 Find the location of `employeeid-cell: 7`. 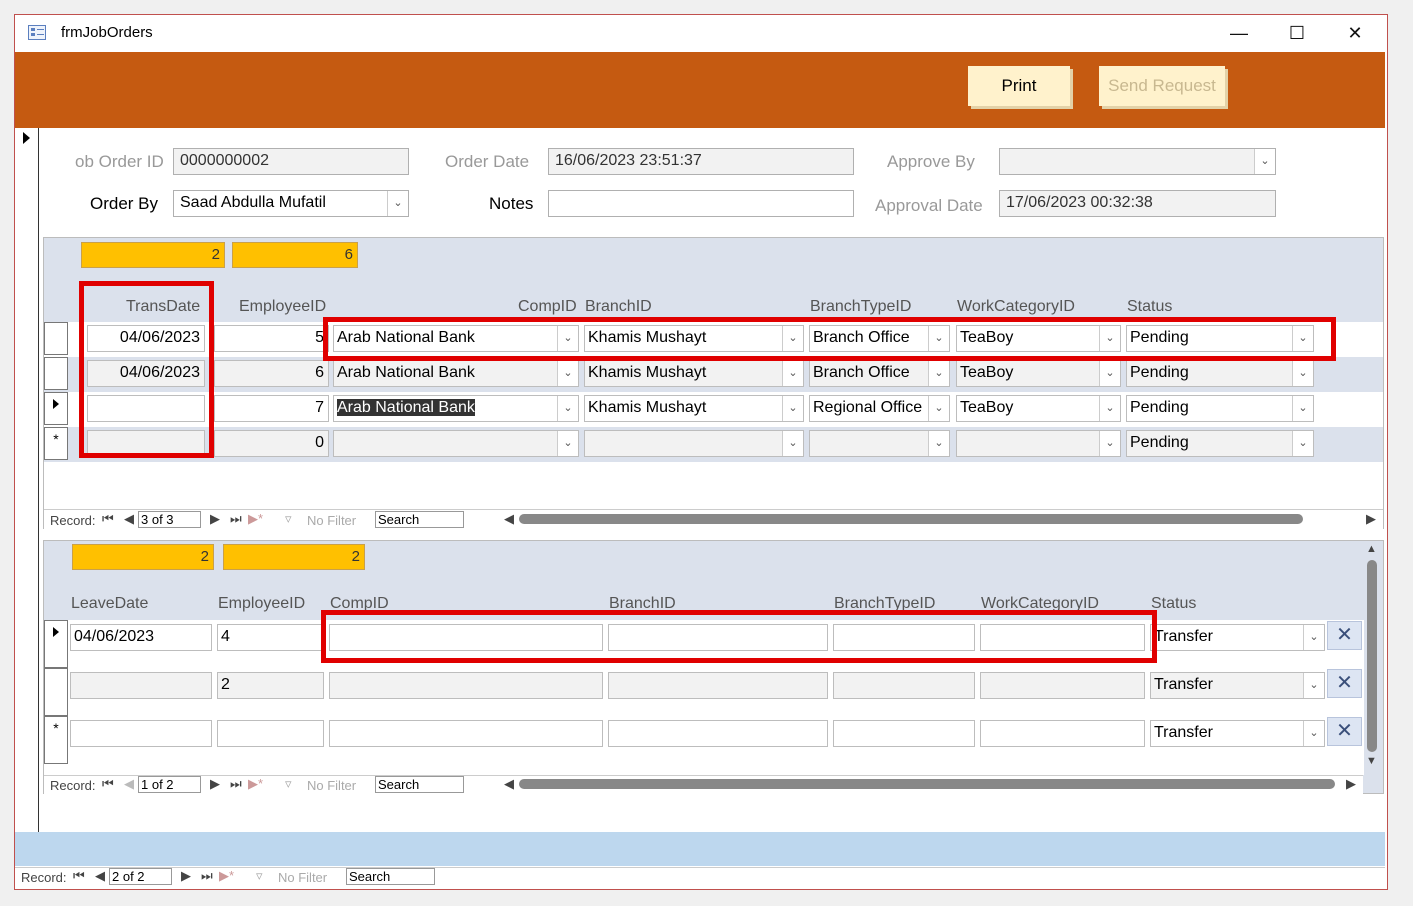

employeeid-cell: 7 is located at coordinates (271, 408).